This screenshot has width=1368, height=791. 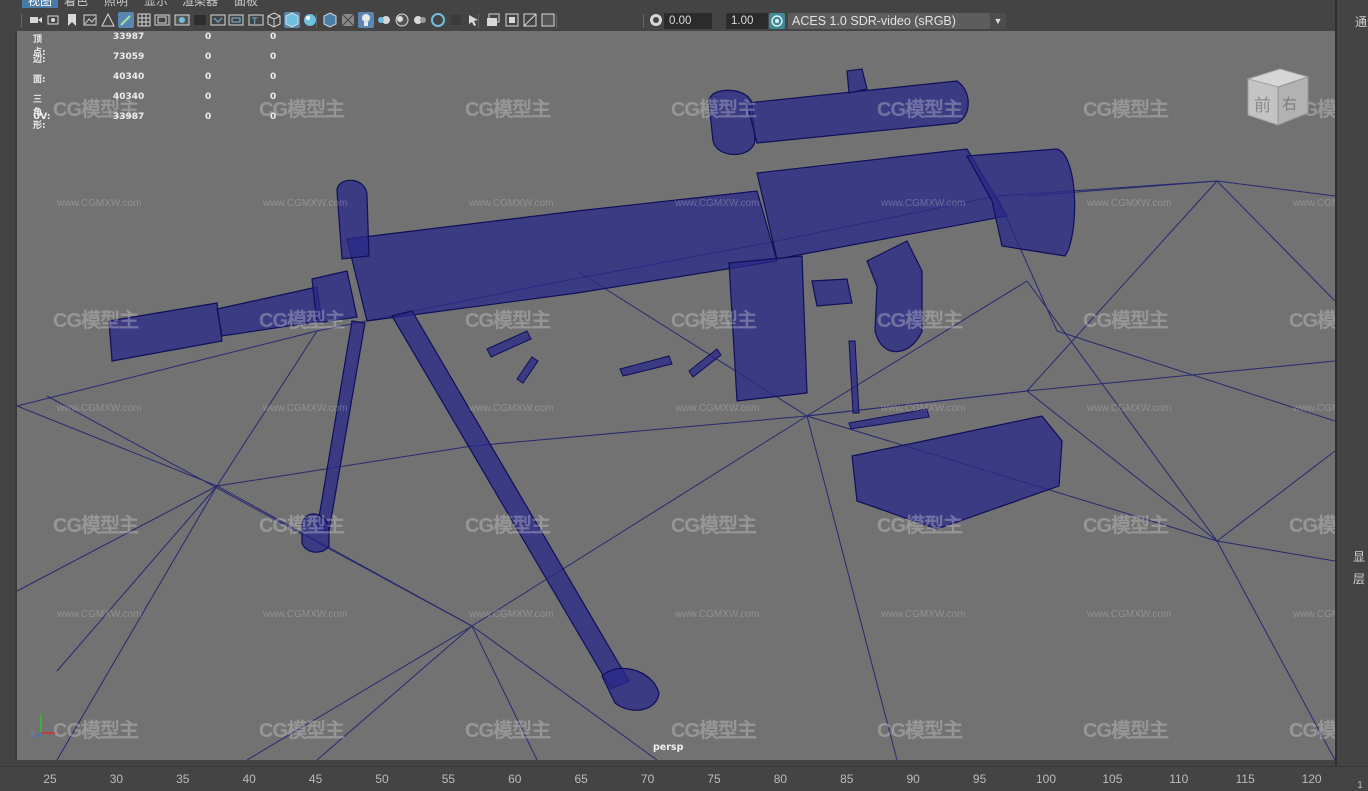 What do you see at coordinates (847, 779) in the screenshot?
I see `timeline-tick-label: 85` at bounding box center [847, 779].